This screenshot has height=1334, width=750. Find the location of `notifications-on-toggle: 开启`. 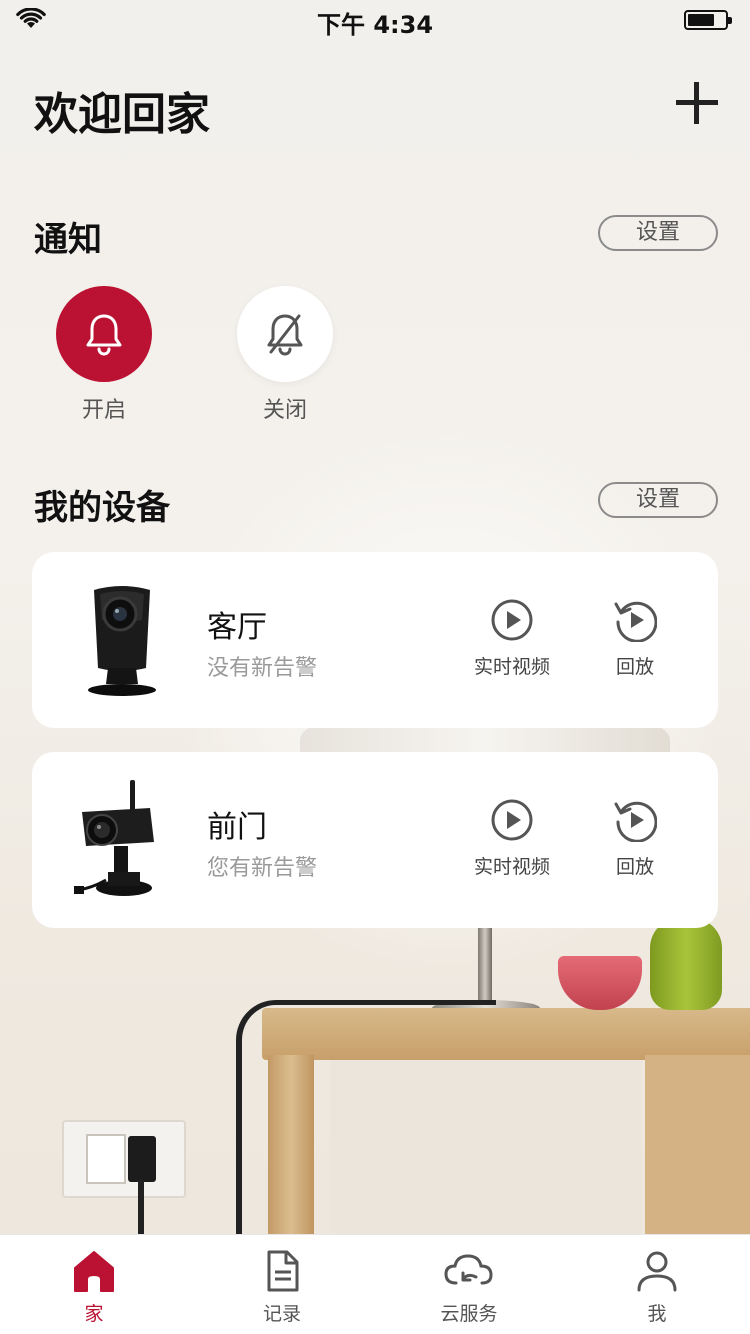

notifications-on-toggle: 开启 is located at coordinates (104, 355).